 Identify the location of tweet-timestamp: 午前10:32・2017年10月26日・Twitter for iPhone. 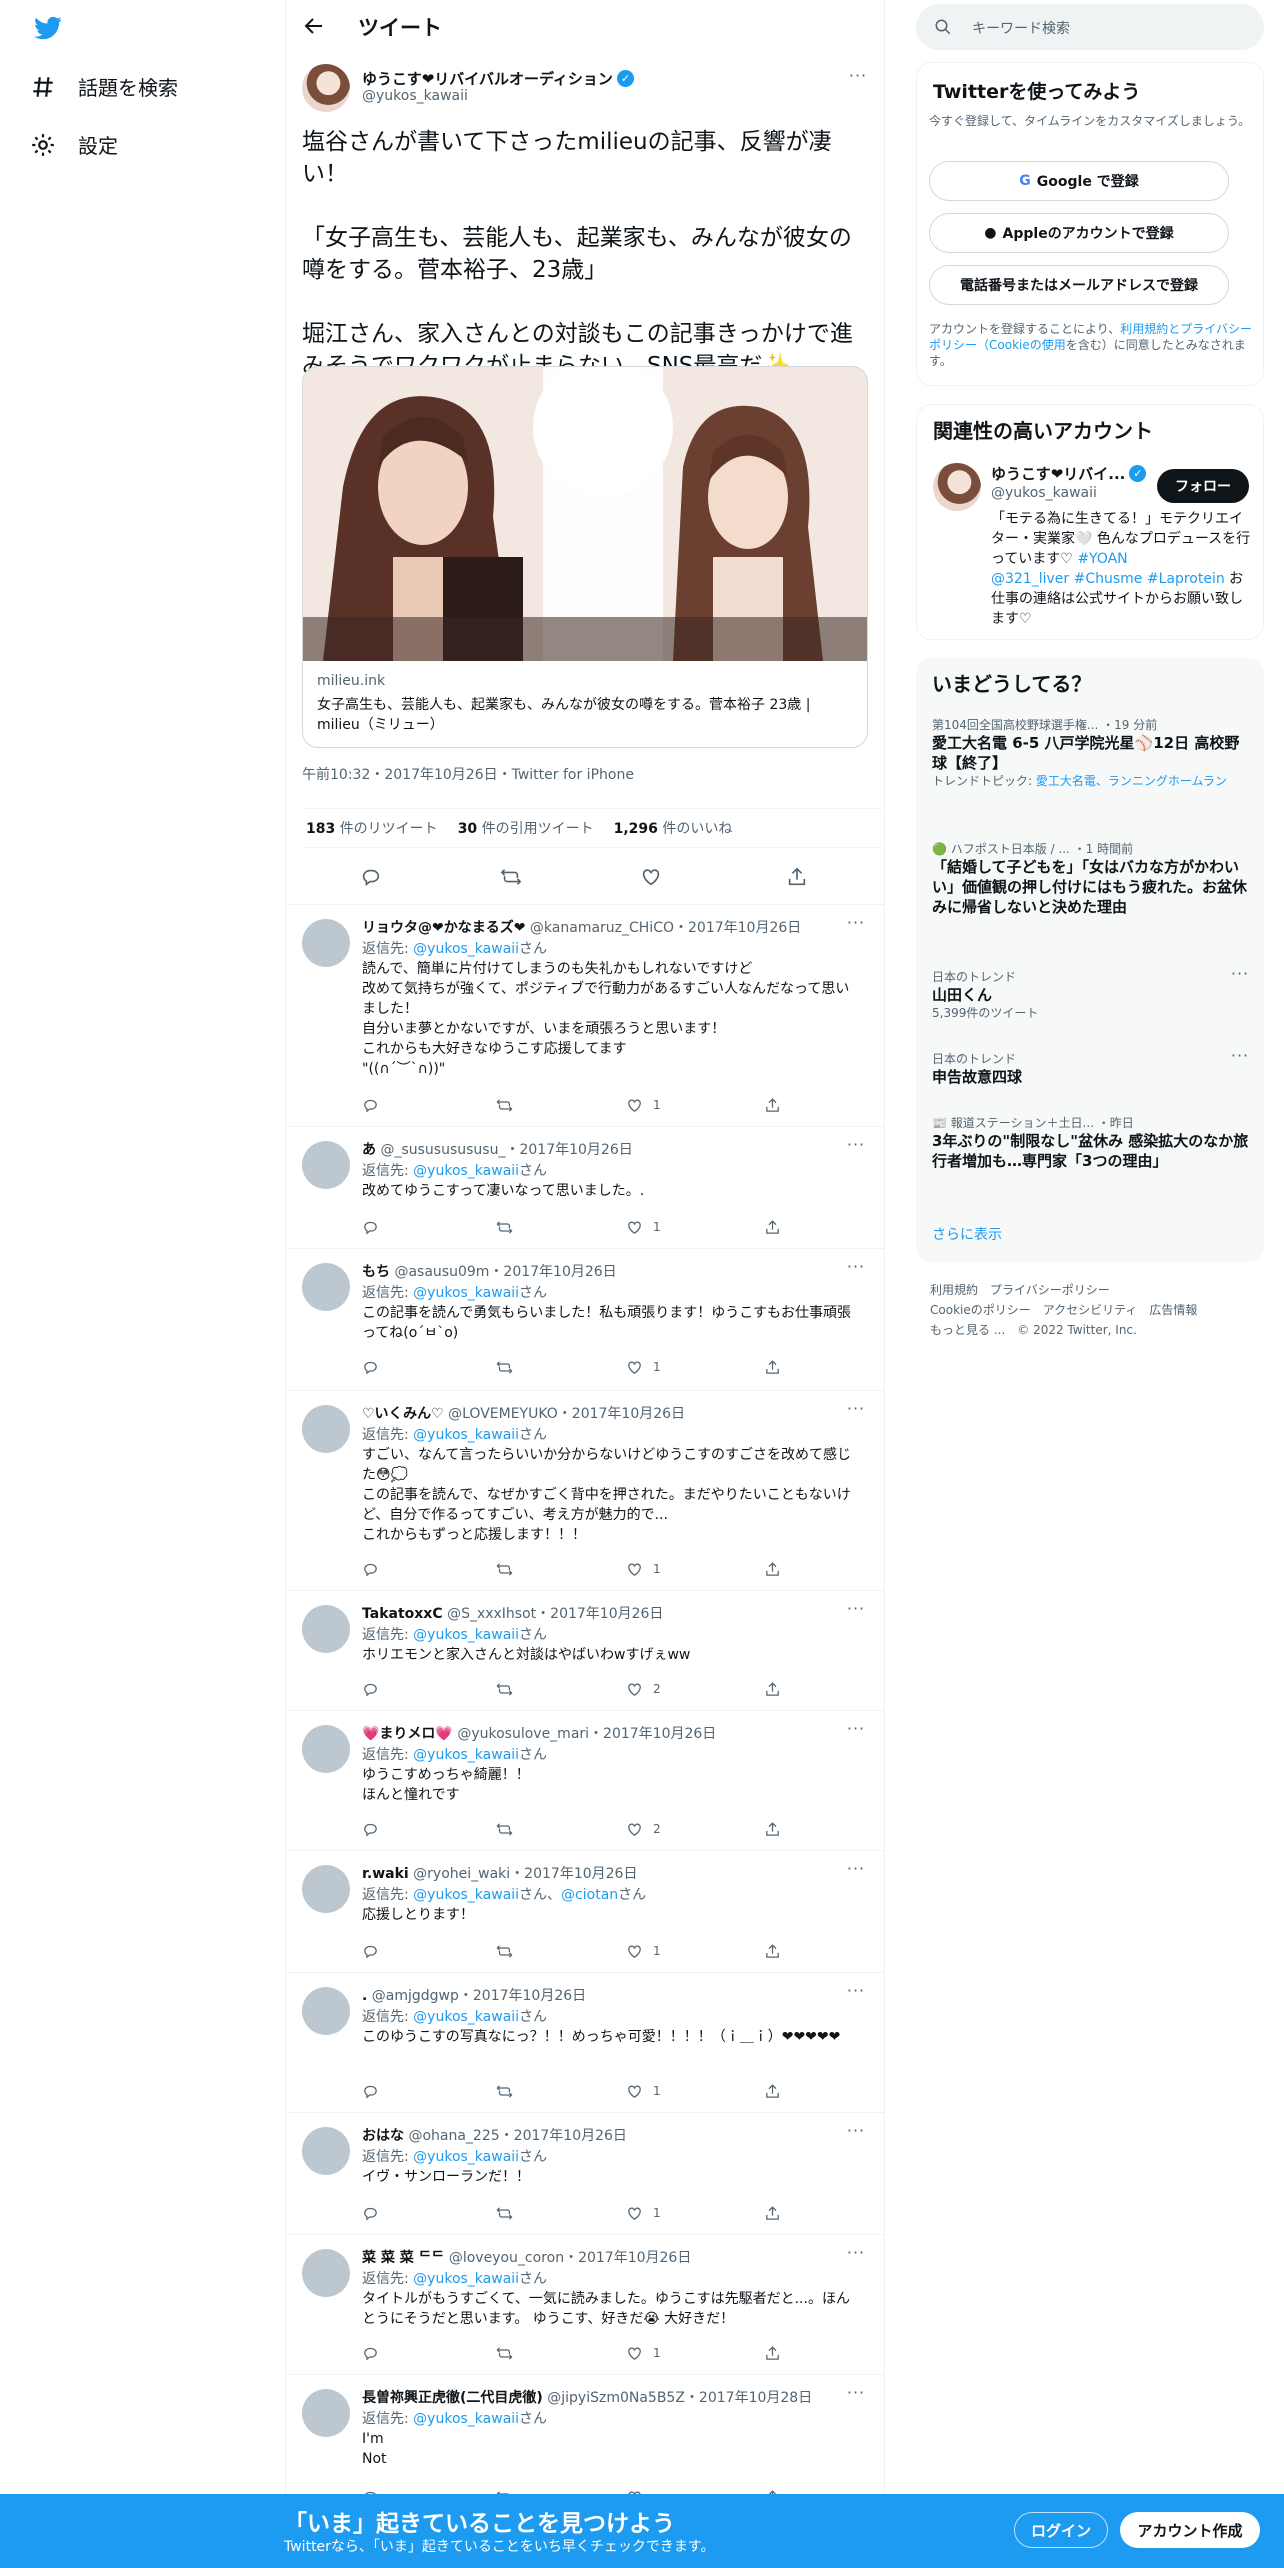
(468, 774).